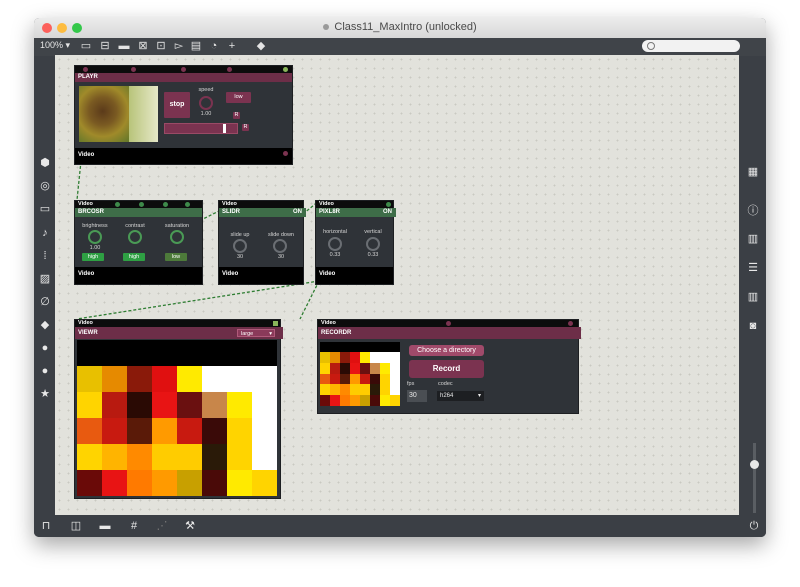  I want to click on codec-value: h264, so click(447, 396).